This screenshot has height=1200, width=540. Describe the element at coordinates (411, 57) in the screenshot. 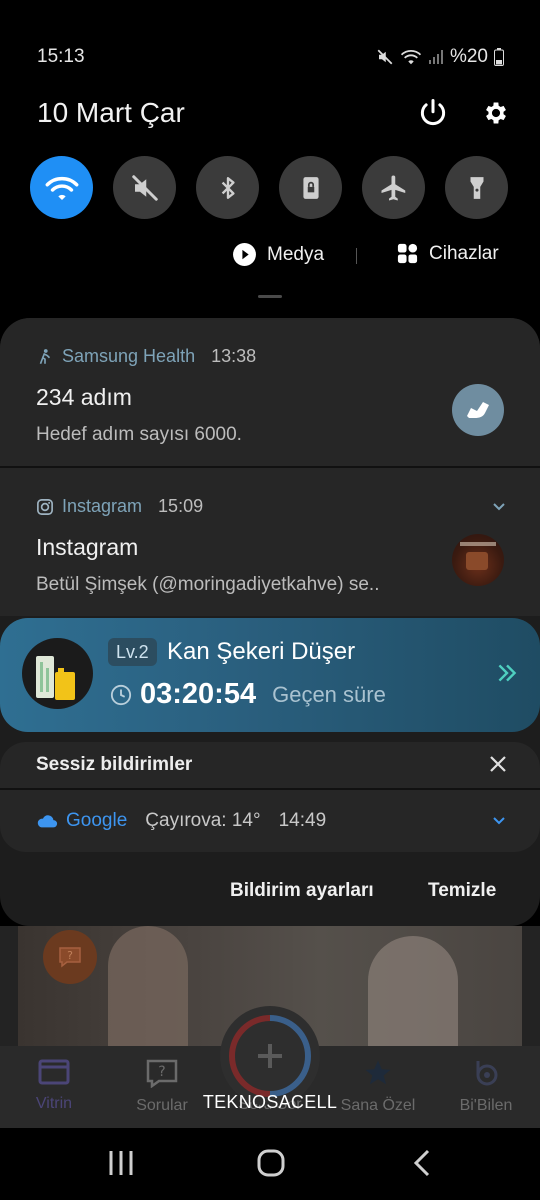

I see `wifi-status-icon` at that location.